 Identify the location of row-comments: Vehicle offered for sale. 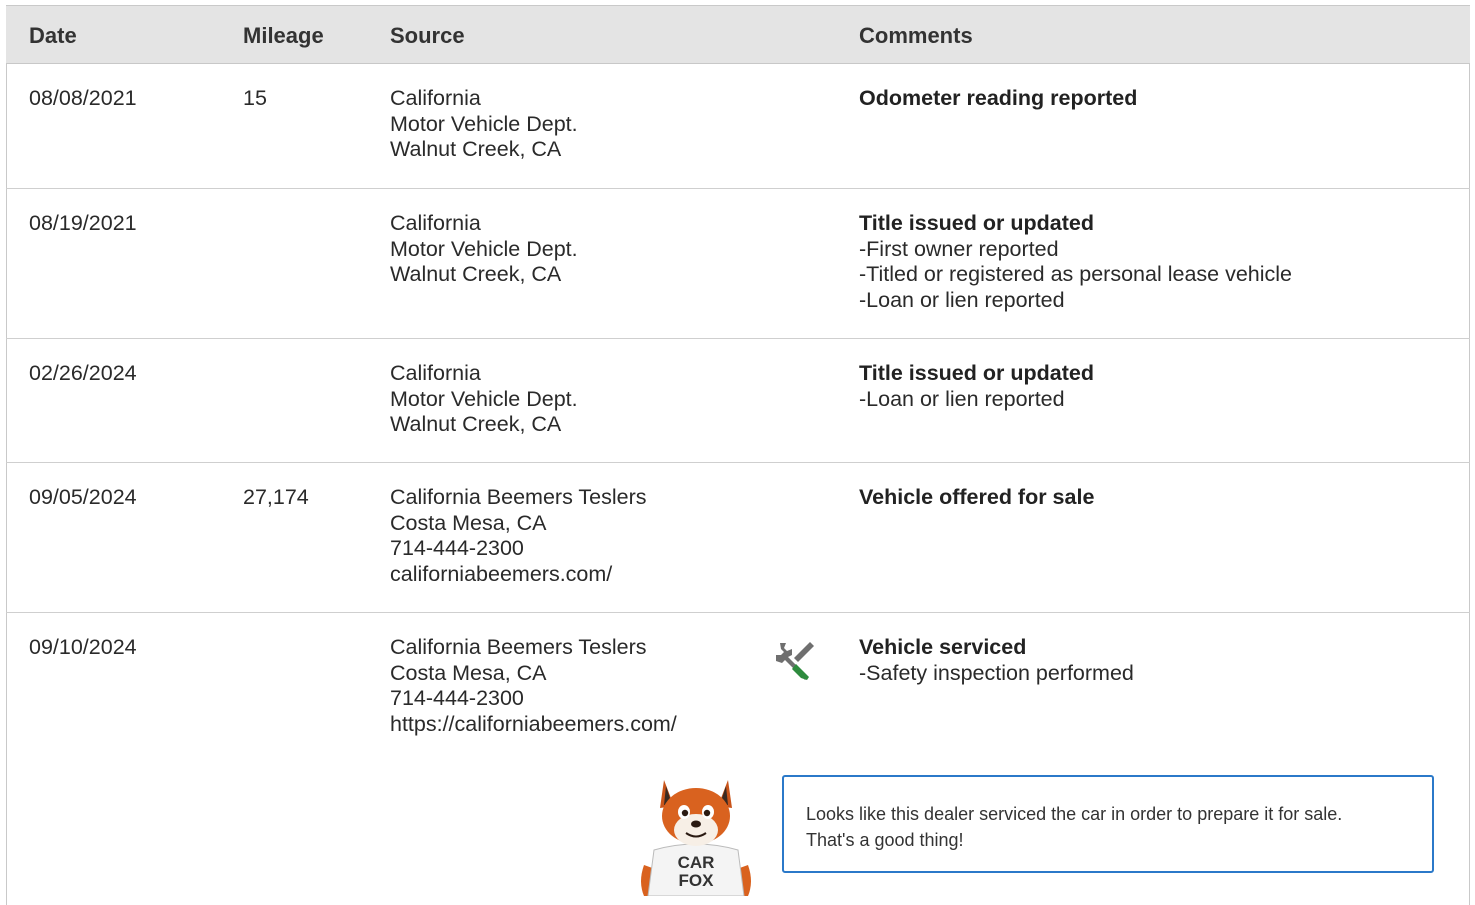
(976, 498).